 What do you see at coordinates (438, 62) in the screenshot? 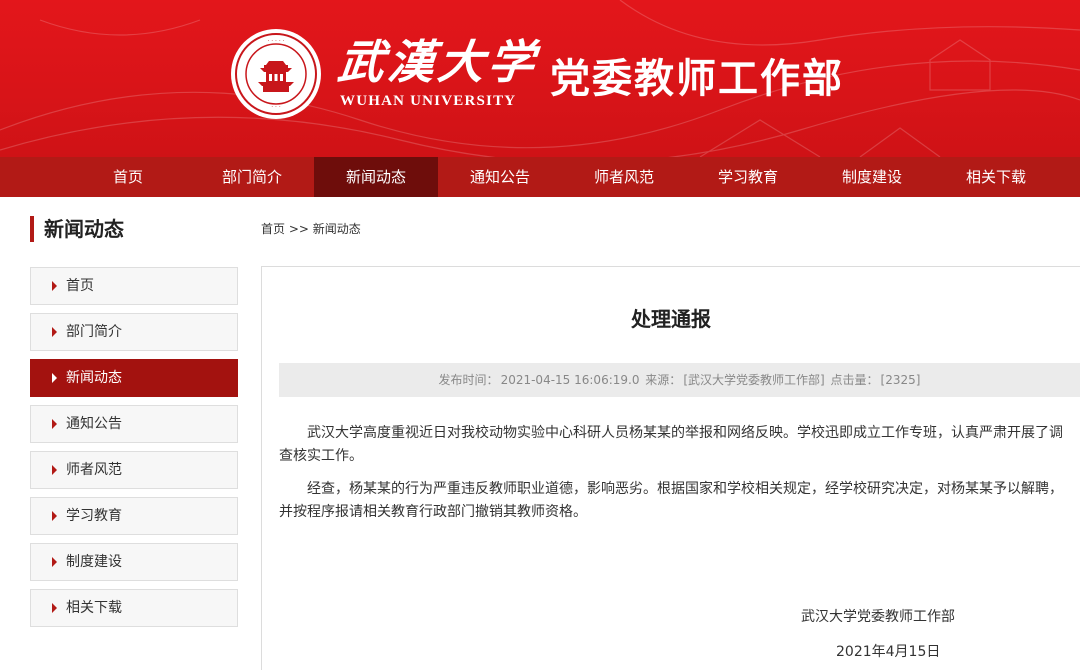
I see `university-calligraphy-logo: 武漢大学` at bounding box center [438, 62].